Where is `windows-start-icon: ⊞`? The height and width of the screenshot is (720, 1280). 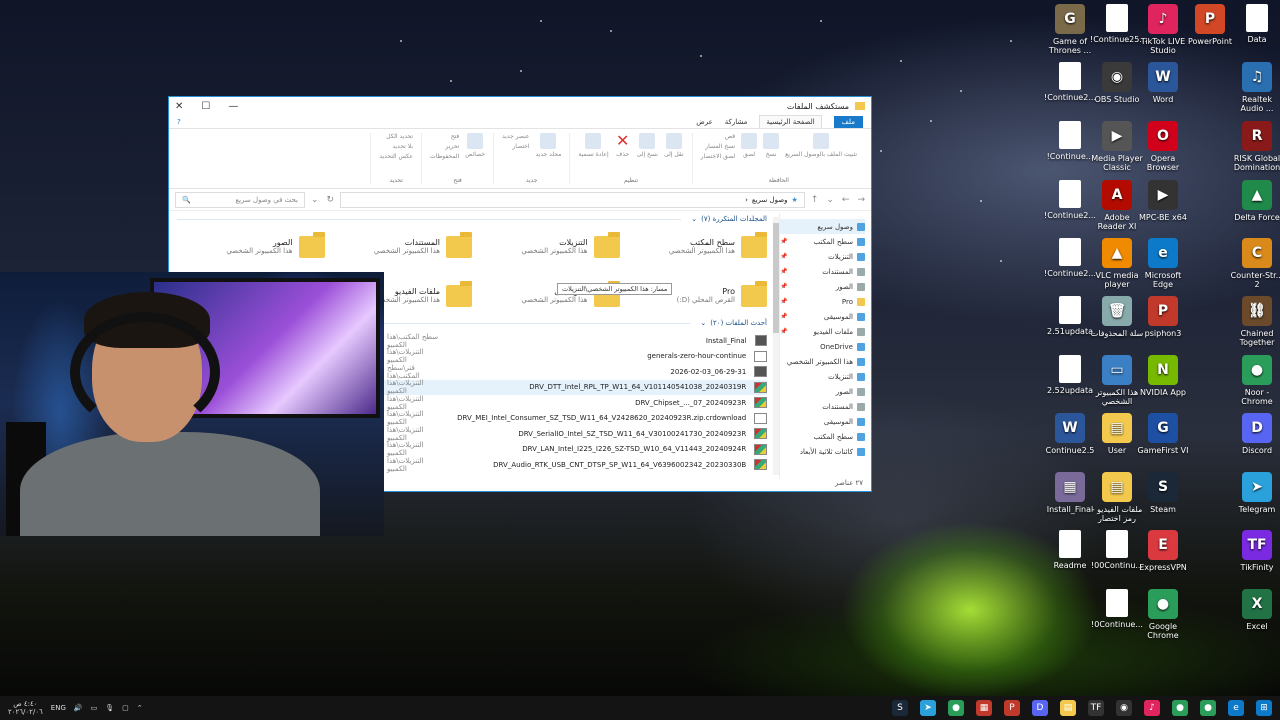
windows-start-icon: ⊞ is located at coordinates (1264, 708).